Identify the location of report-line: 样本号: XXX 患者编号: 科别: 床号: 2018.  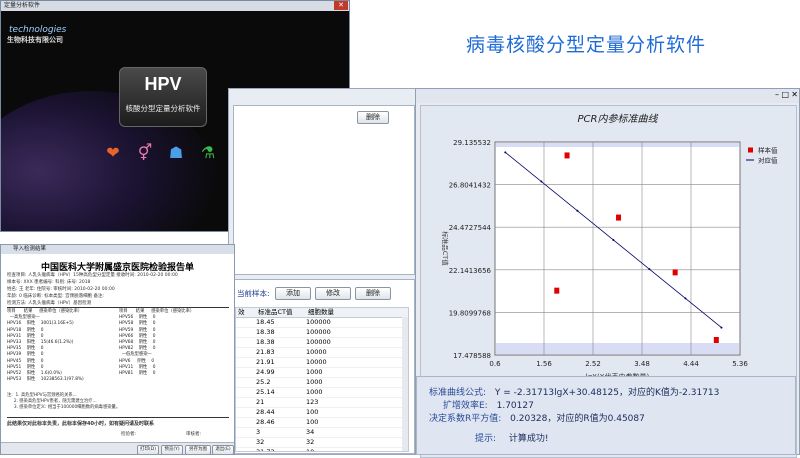
(49, 282).